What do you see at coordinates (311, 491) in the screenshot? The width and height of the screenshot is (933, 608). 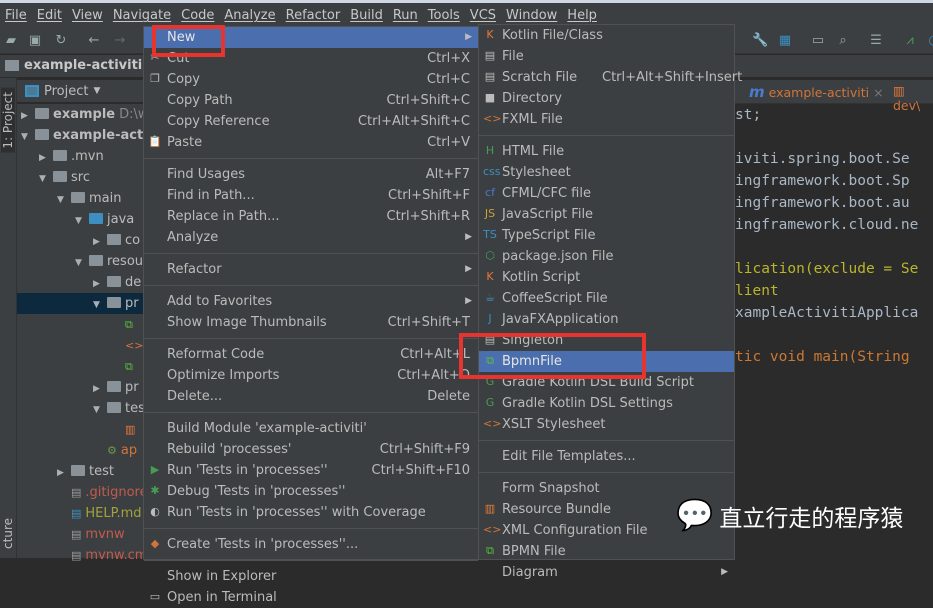 I see `menu-item-debug-tests-in-processes: ✱ Debug 'Tests in 'processes''` at bounding box center [311, 491].